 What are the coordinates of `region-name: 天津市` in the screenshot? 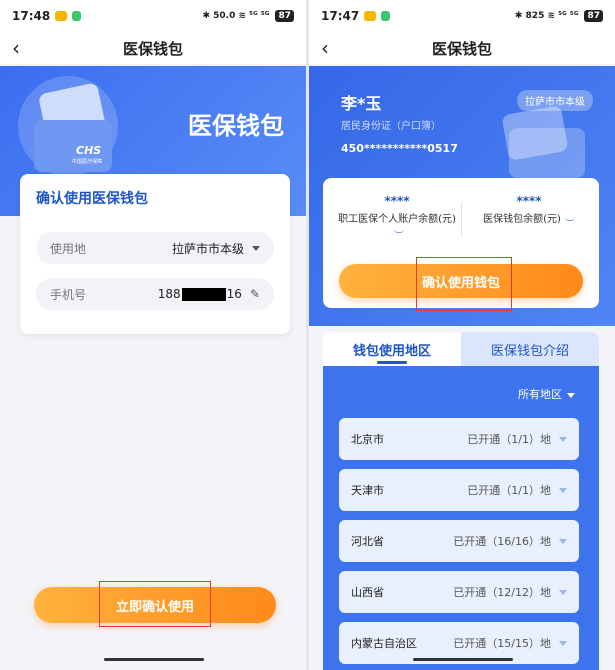 It's located at (367, 490).